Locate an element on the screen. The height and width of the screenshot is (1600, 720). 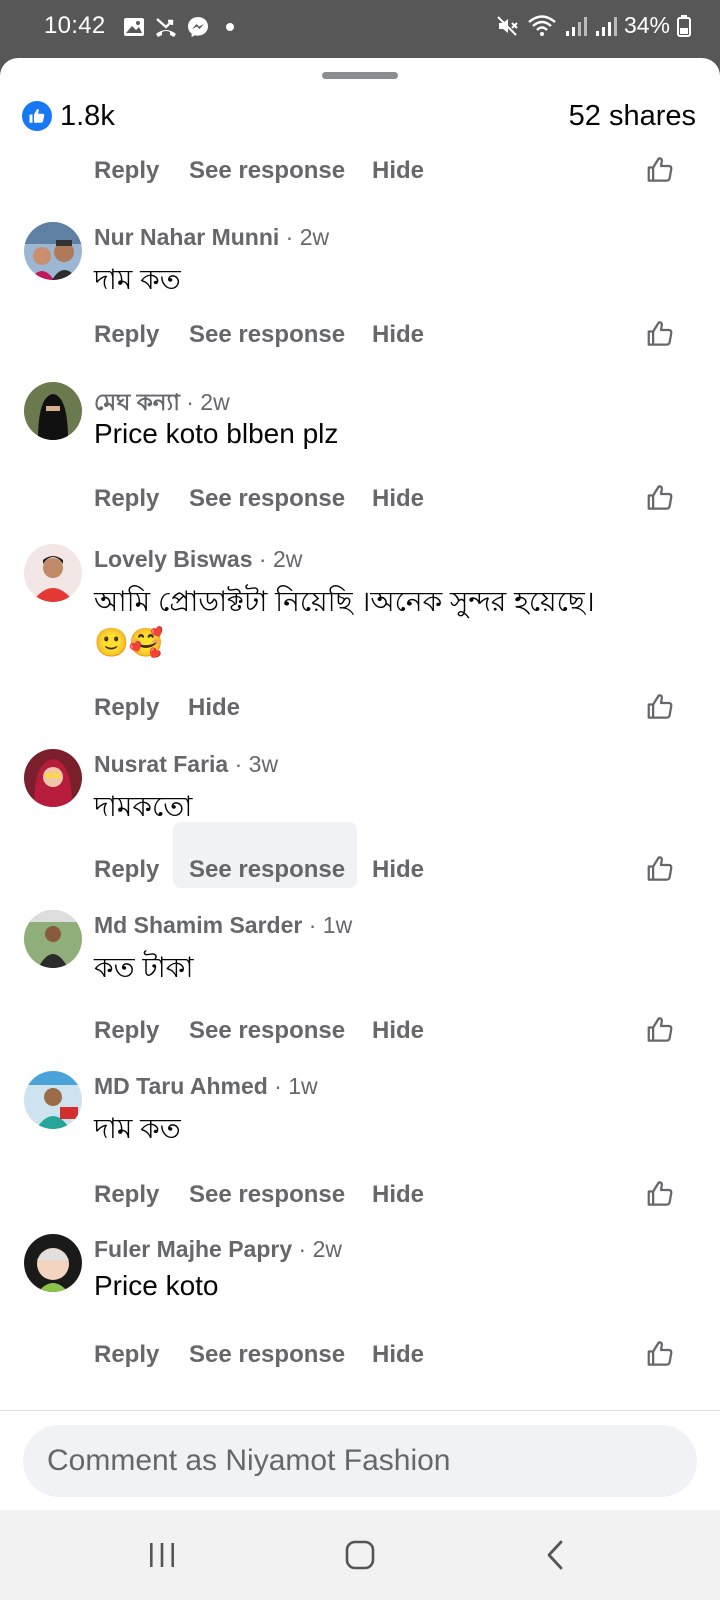
home-icon is located at coordinates (360, 1555).